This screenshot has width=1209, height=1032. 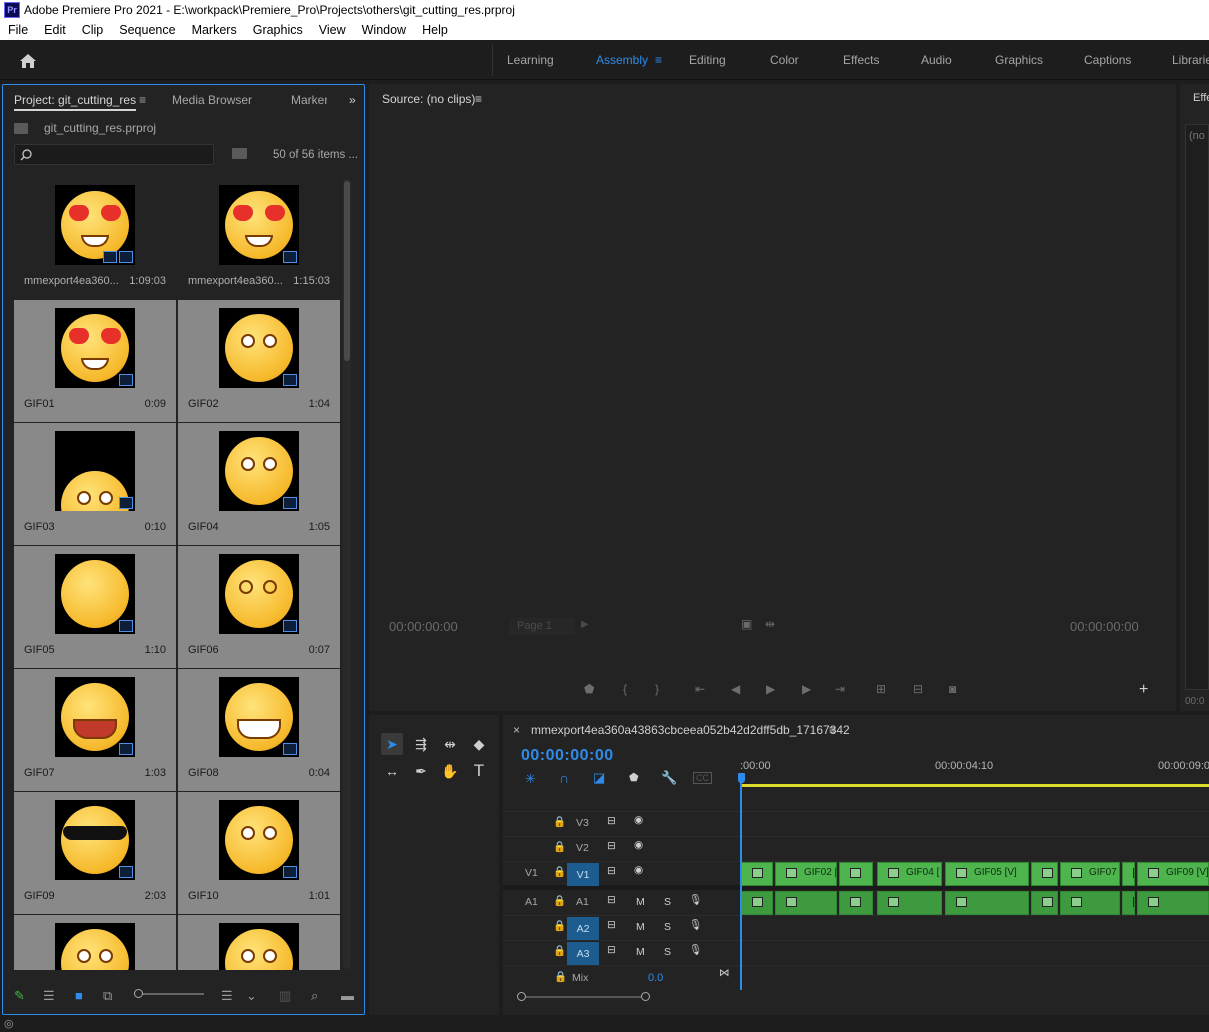 What do you see at coordinates (564, 778) in the screenshot?
I see `snap-icon: ∩` at bounding box center [564, 778].